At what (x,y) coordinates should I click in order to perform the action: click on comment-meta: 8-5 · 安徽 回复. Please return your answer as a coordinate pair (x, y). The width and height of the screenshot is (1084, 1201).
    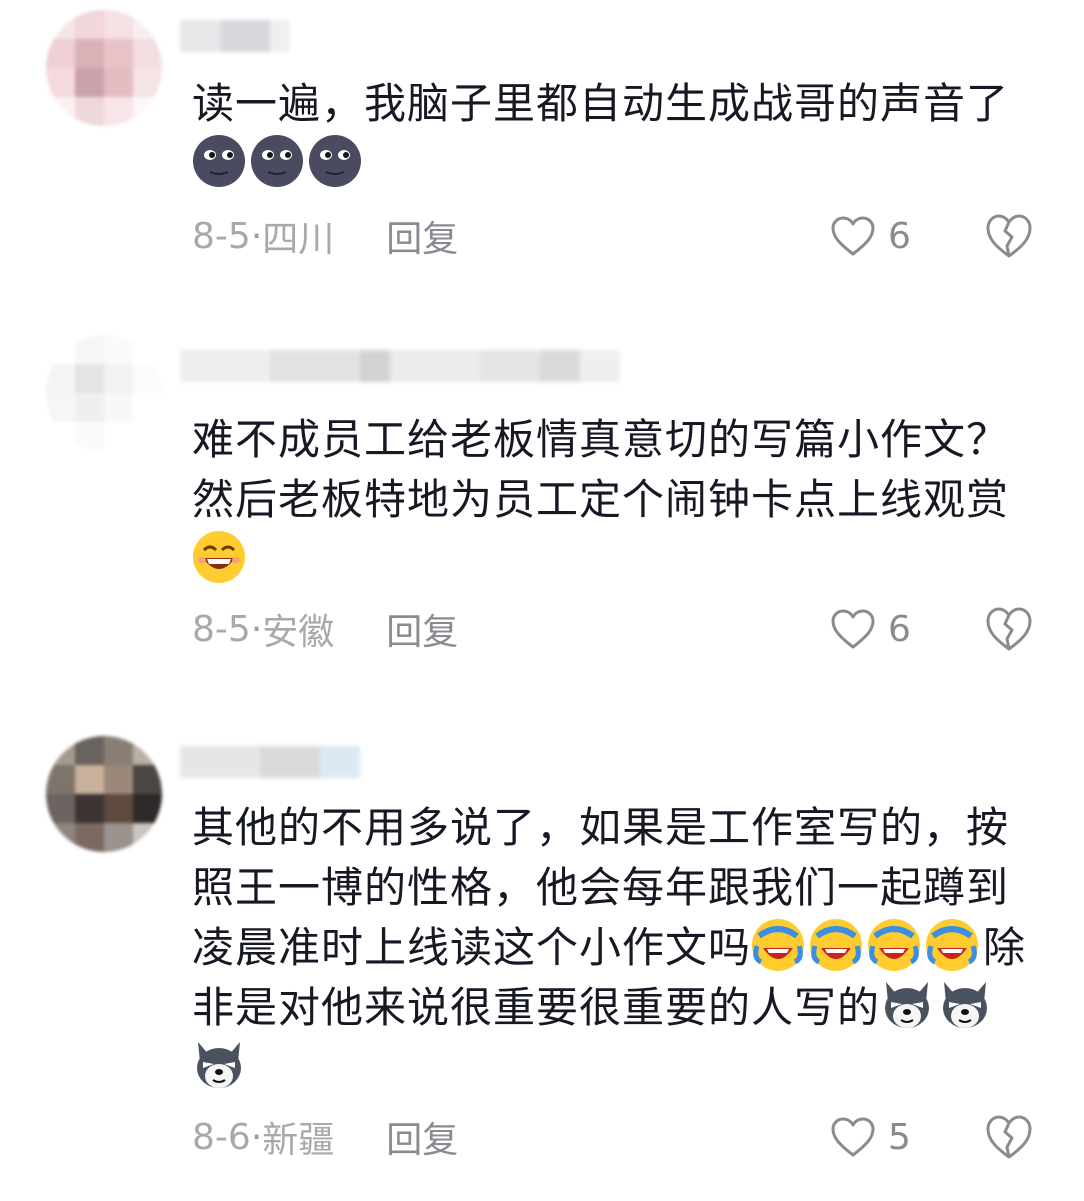
    Looking at the image, I should click on (325, 629).